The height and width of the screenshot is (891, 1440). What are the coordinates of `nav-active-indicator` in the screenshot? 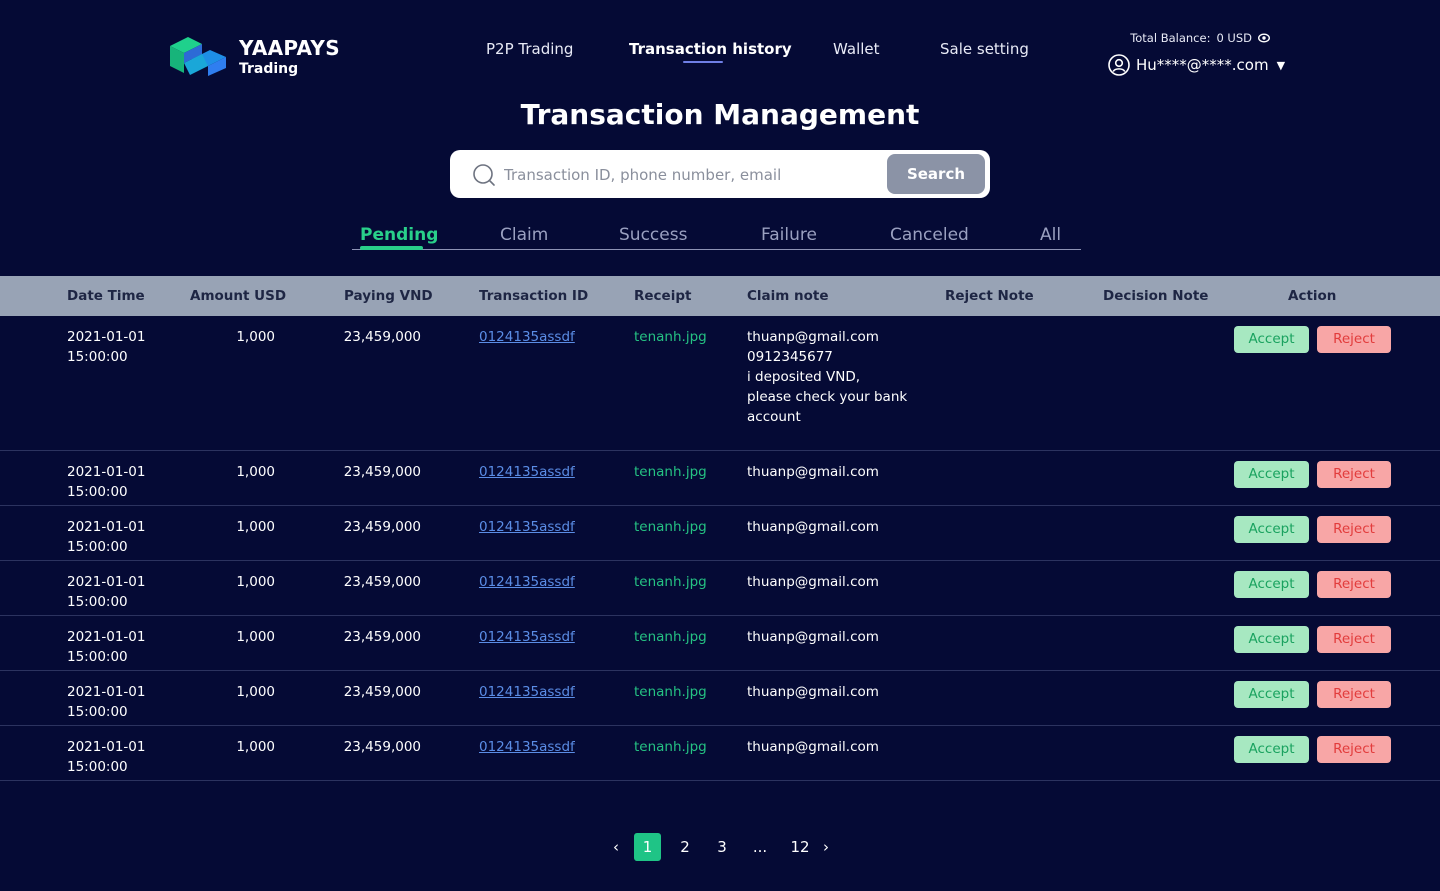 It's located at (703, 62).